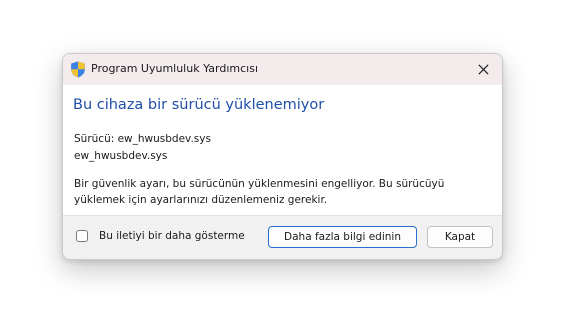 Image resolution: width=584 pixels, height=320 pixels. I want to click on close-button, so click(483, 69).